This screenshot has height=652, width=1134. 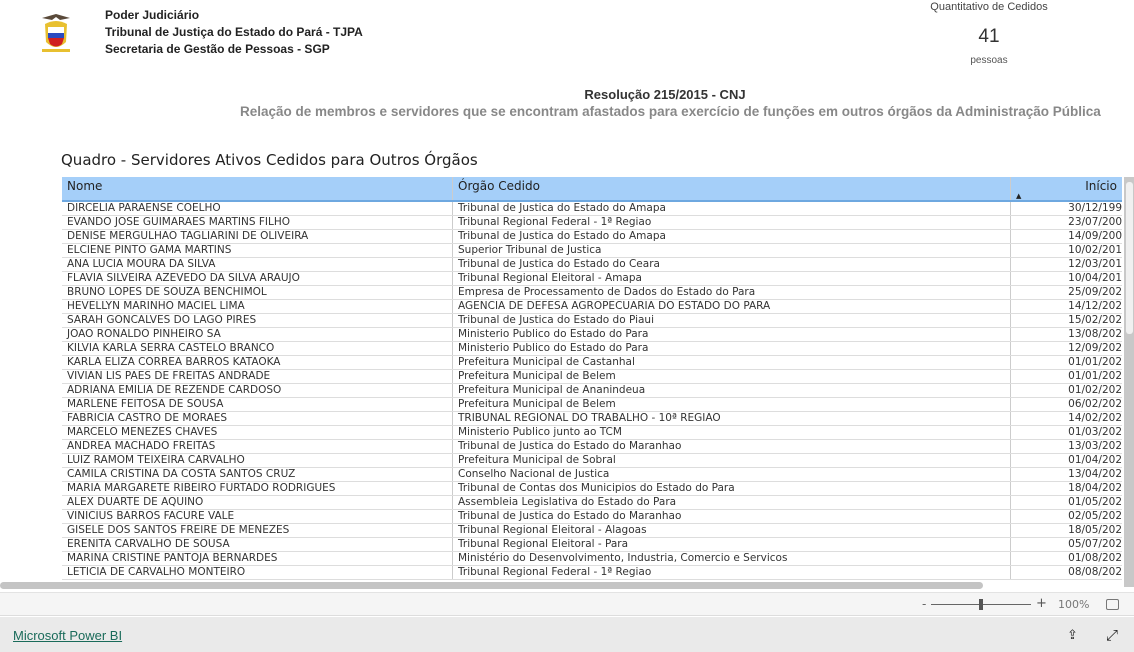 I want to click on cell-orgao: Prefeitura Municipal de Castanhal, so click(x=731, y=362).